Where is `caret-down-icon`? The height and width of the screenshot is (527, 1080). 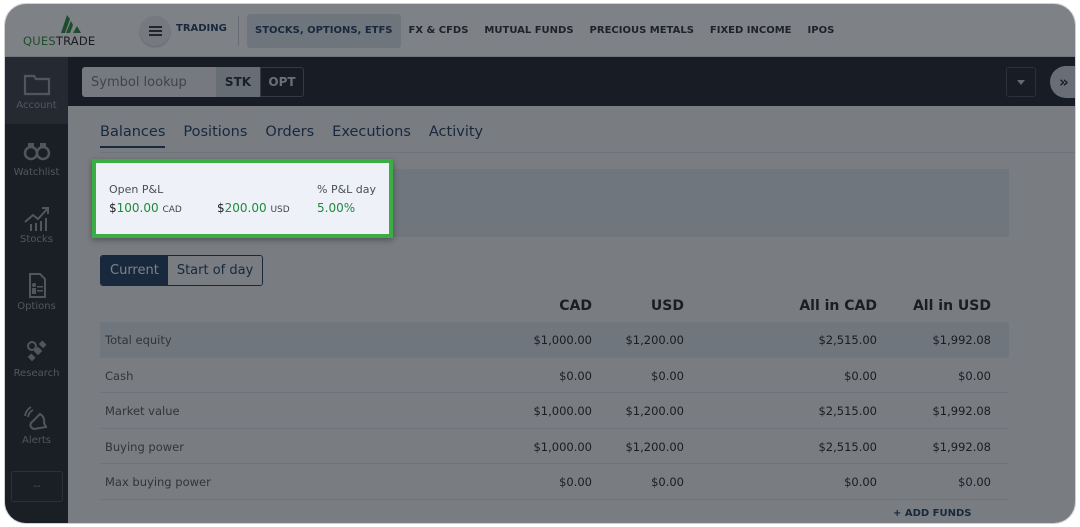 caret-down-icon is located at coordinates (1021, 82).